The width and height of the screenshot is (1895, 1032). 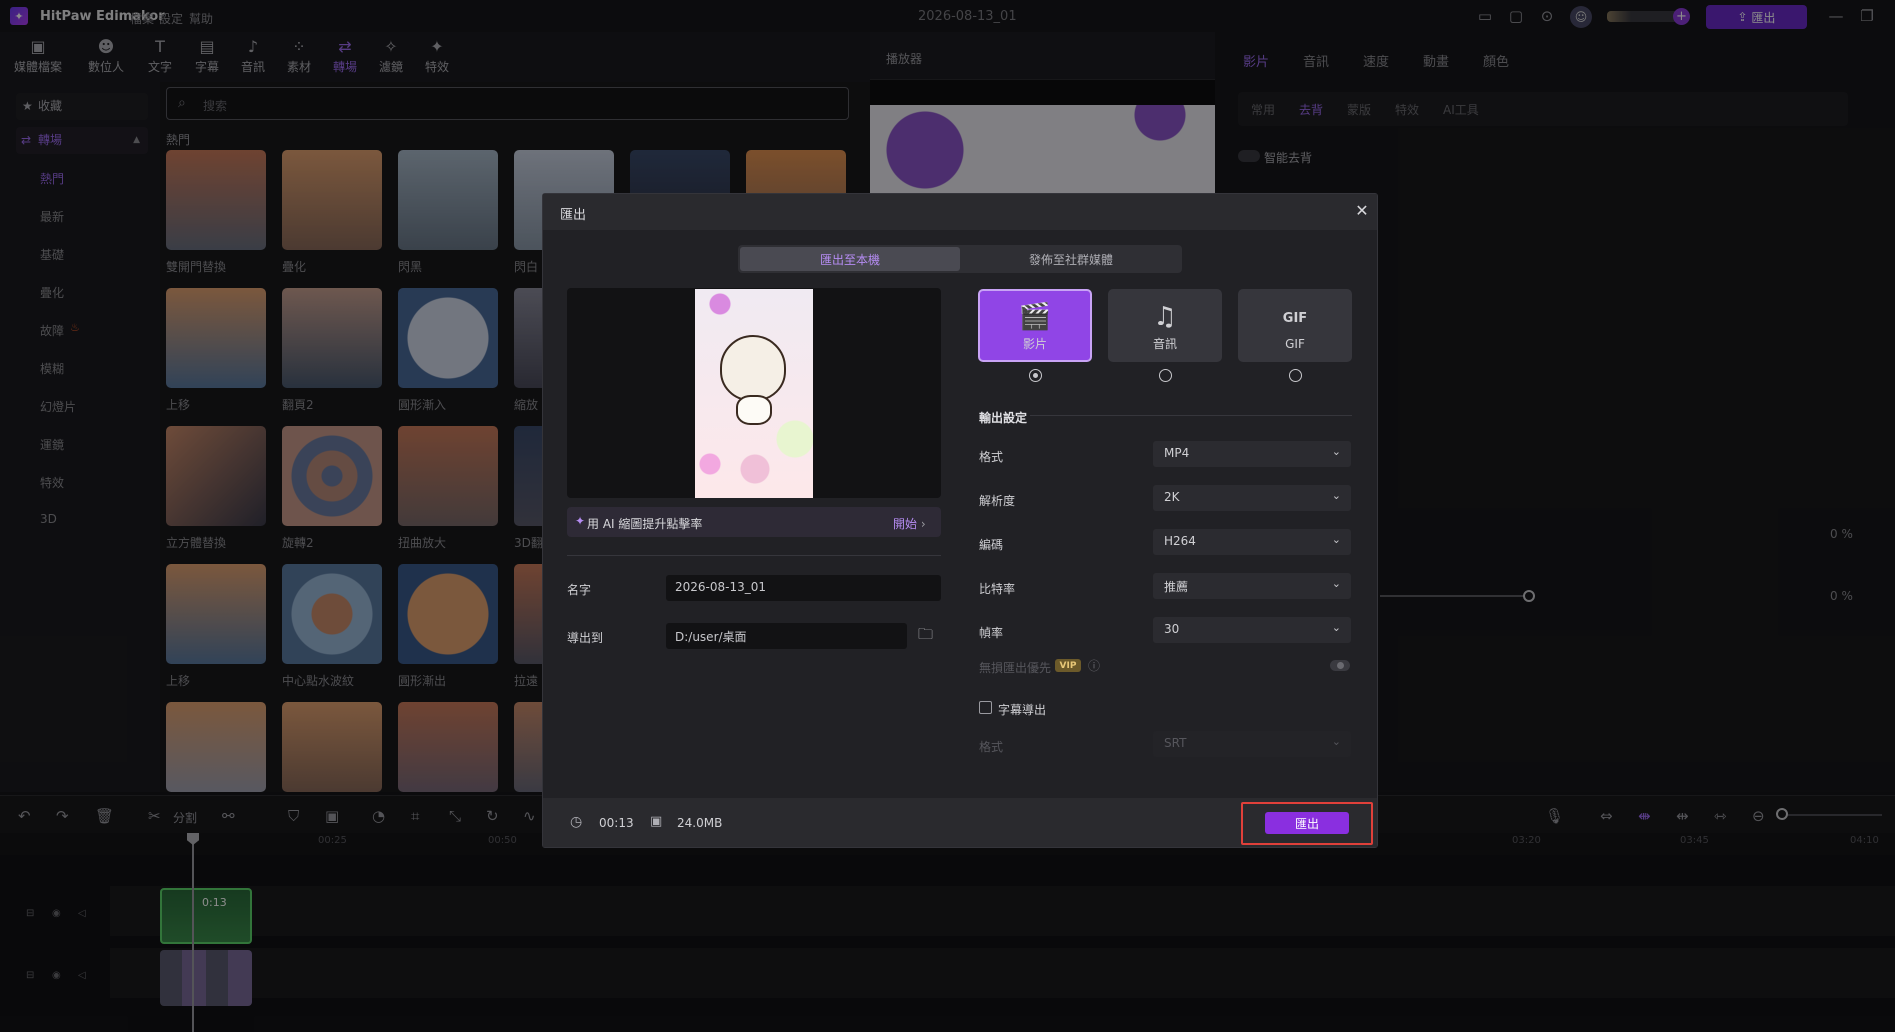 What do you see at coordinates (1165, 375) in the screenshot?
I see `radio-audio` at bounding box center [1165, 375].